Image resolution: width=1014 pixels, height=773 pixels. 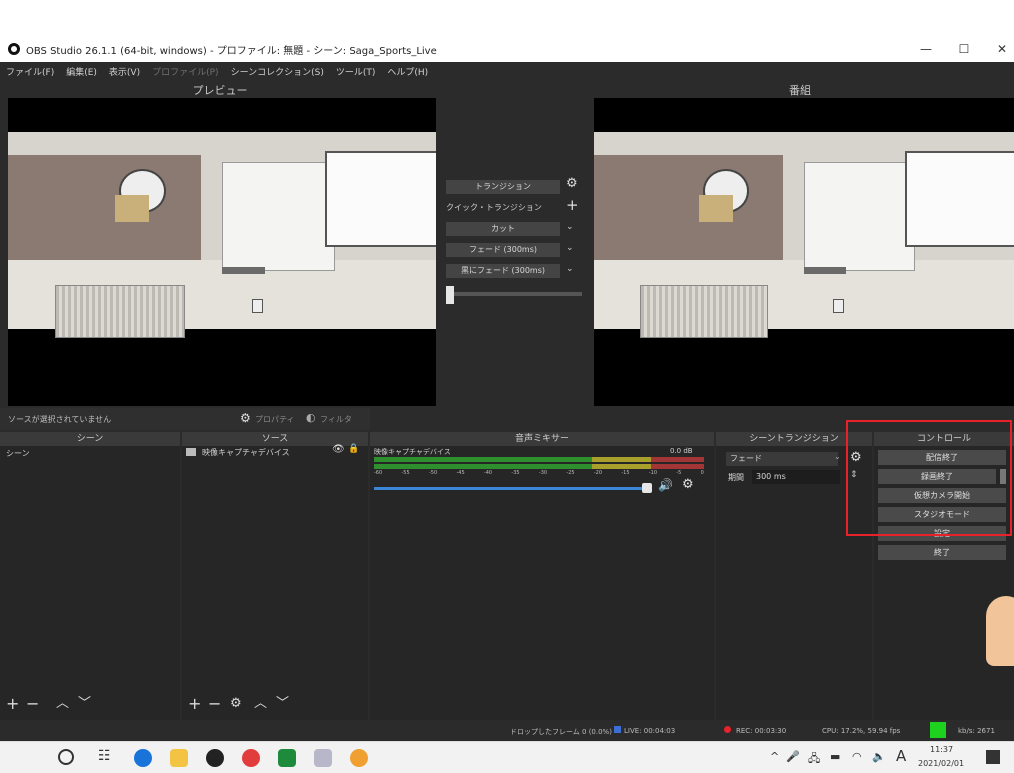 What do you see at coordinates (246, 452) in the screenshot?
I see `source-list-item: 映像キャプチャデバイス` at bounding box center [246, 452].